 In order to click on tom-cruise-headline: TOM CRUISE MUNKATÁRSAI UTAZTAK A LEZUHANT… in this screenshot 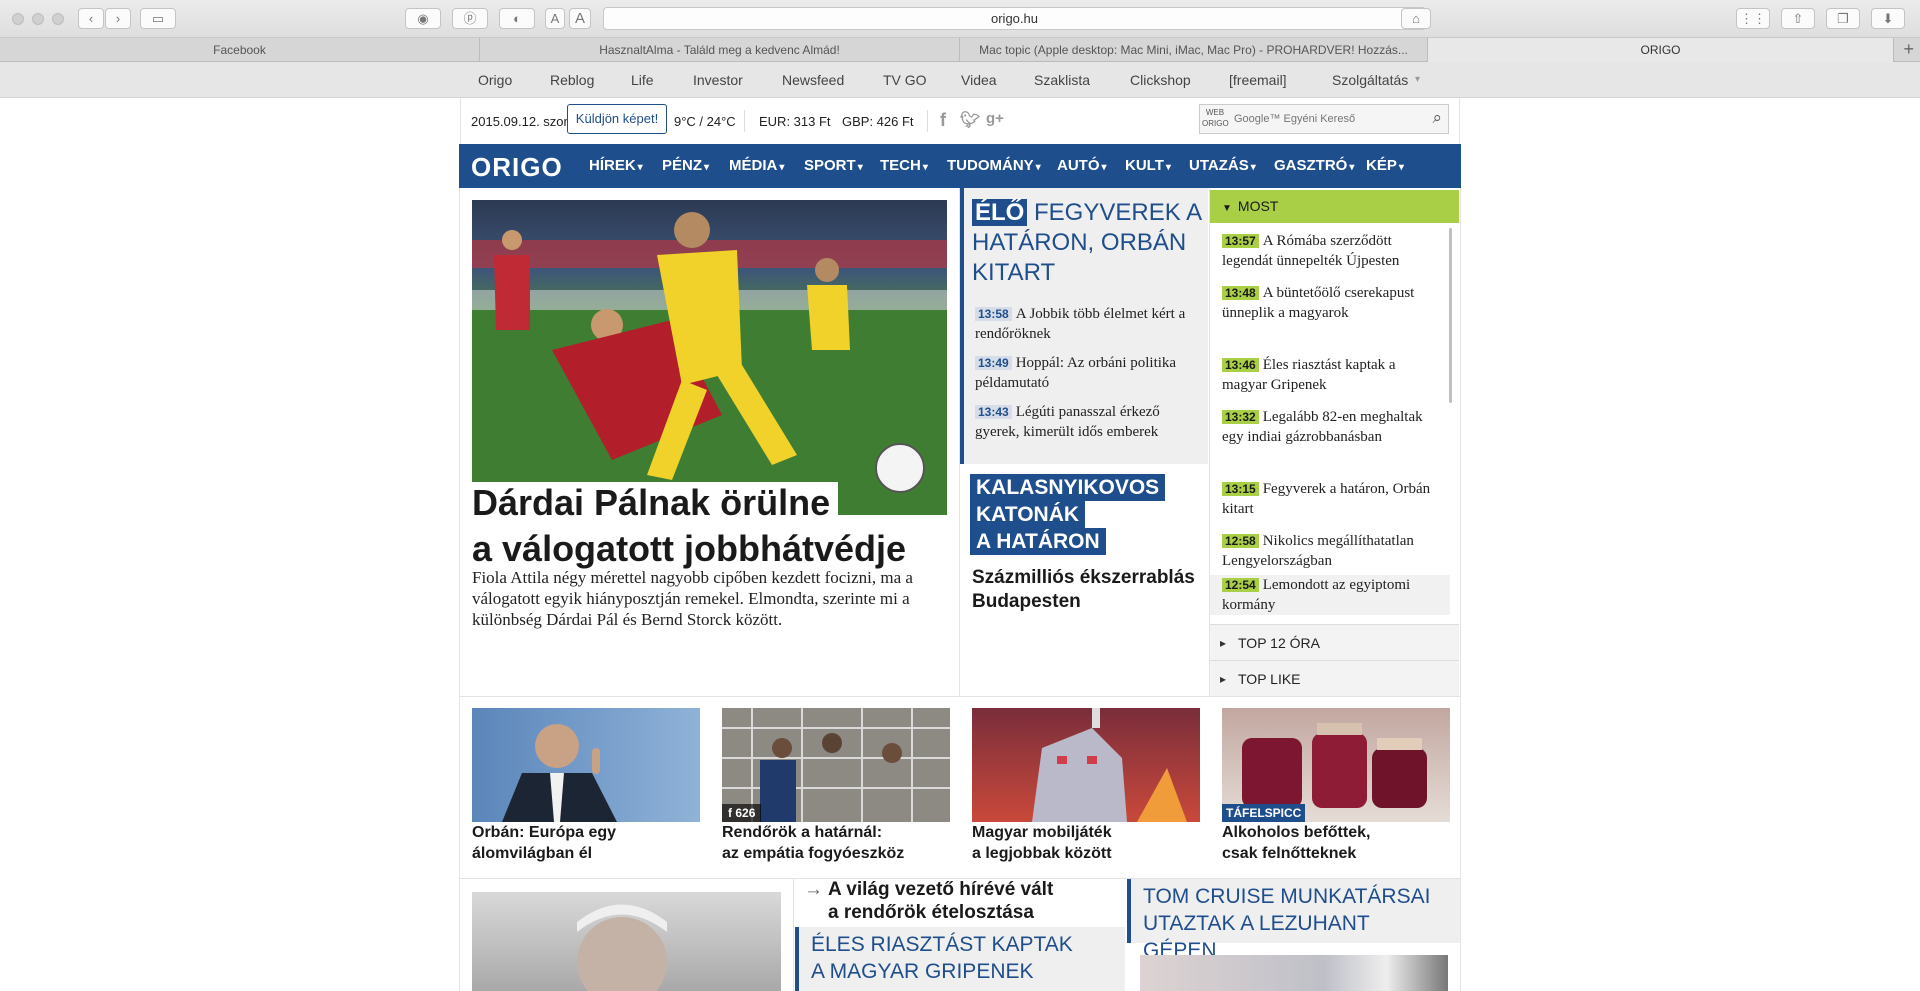, I will do `click(1293, 920)`.